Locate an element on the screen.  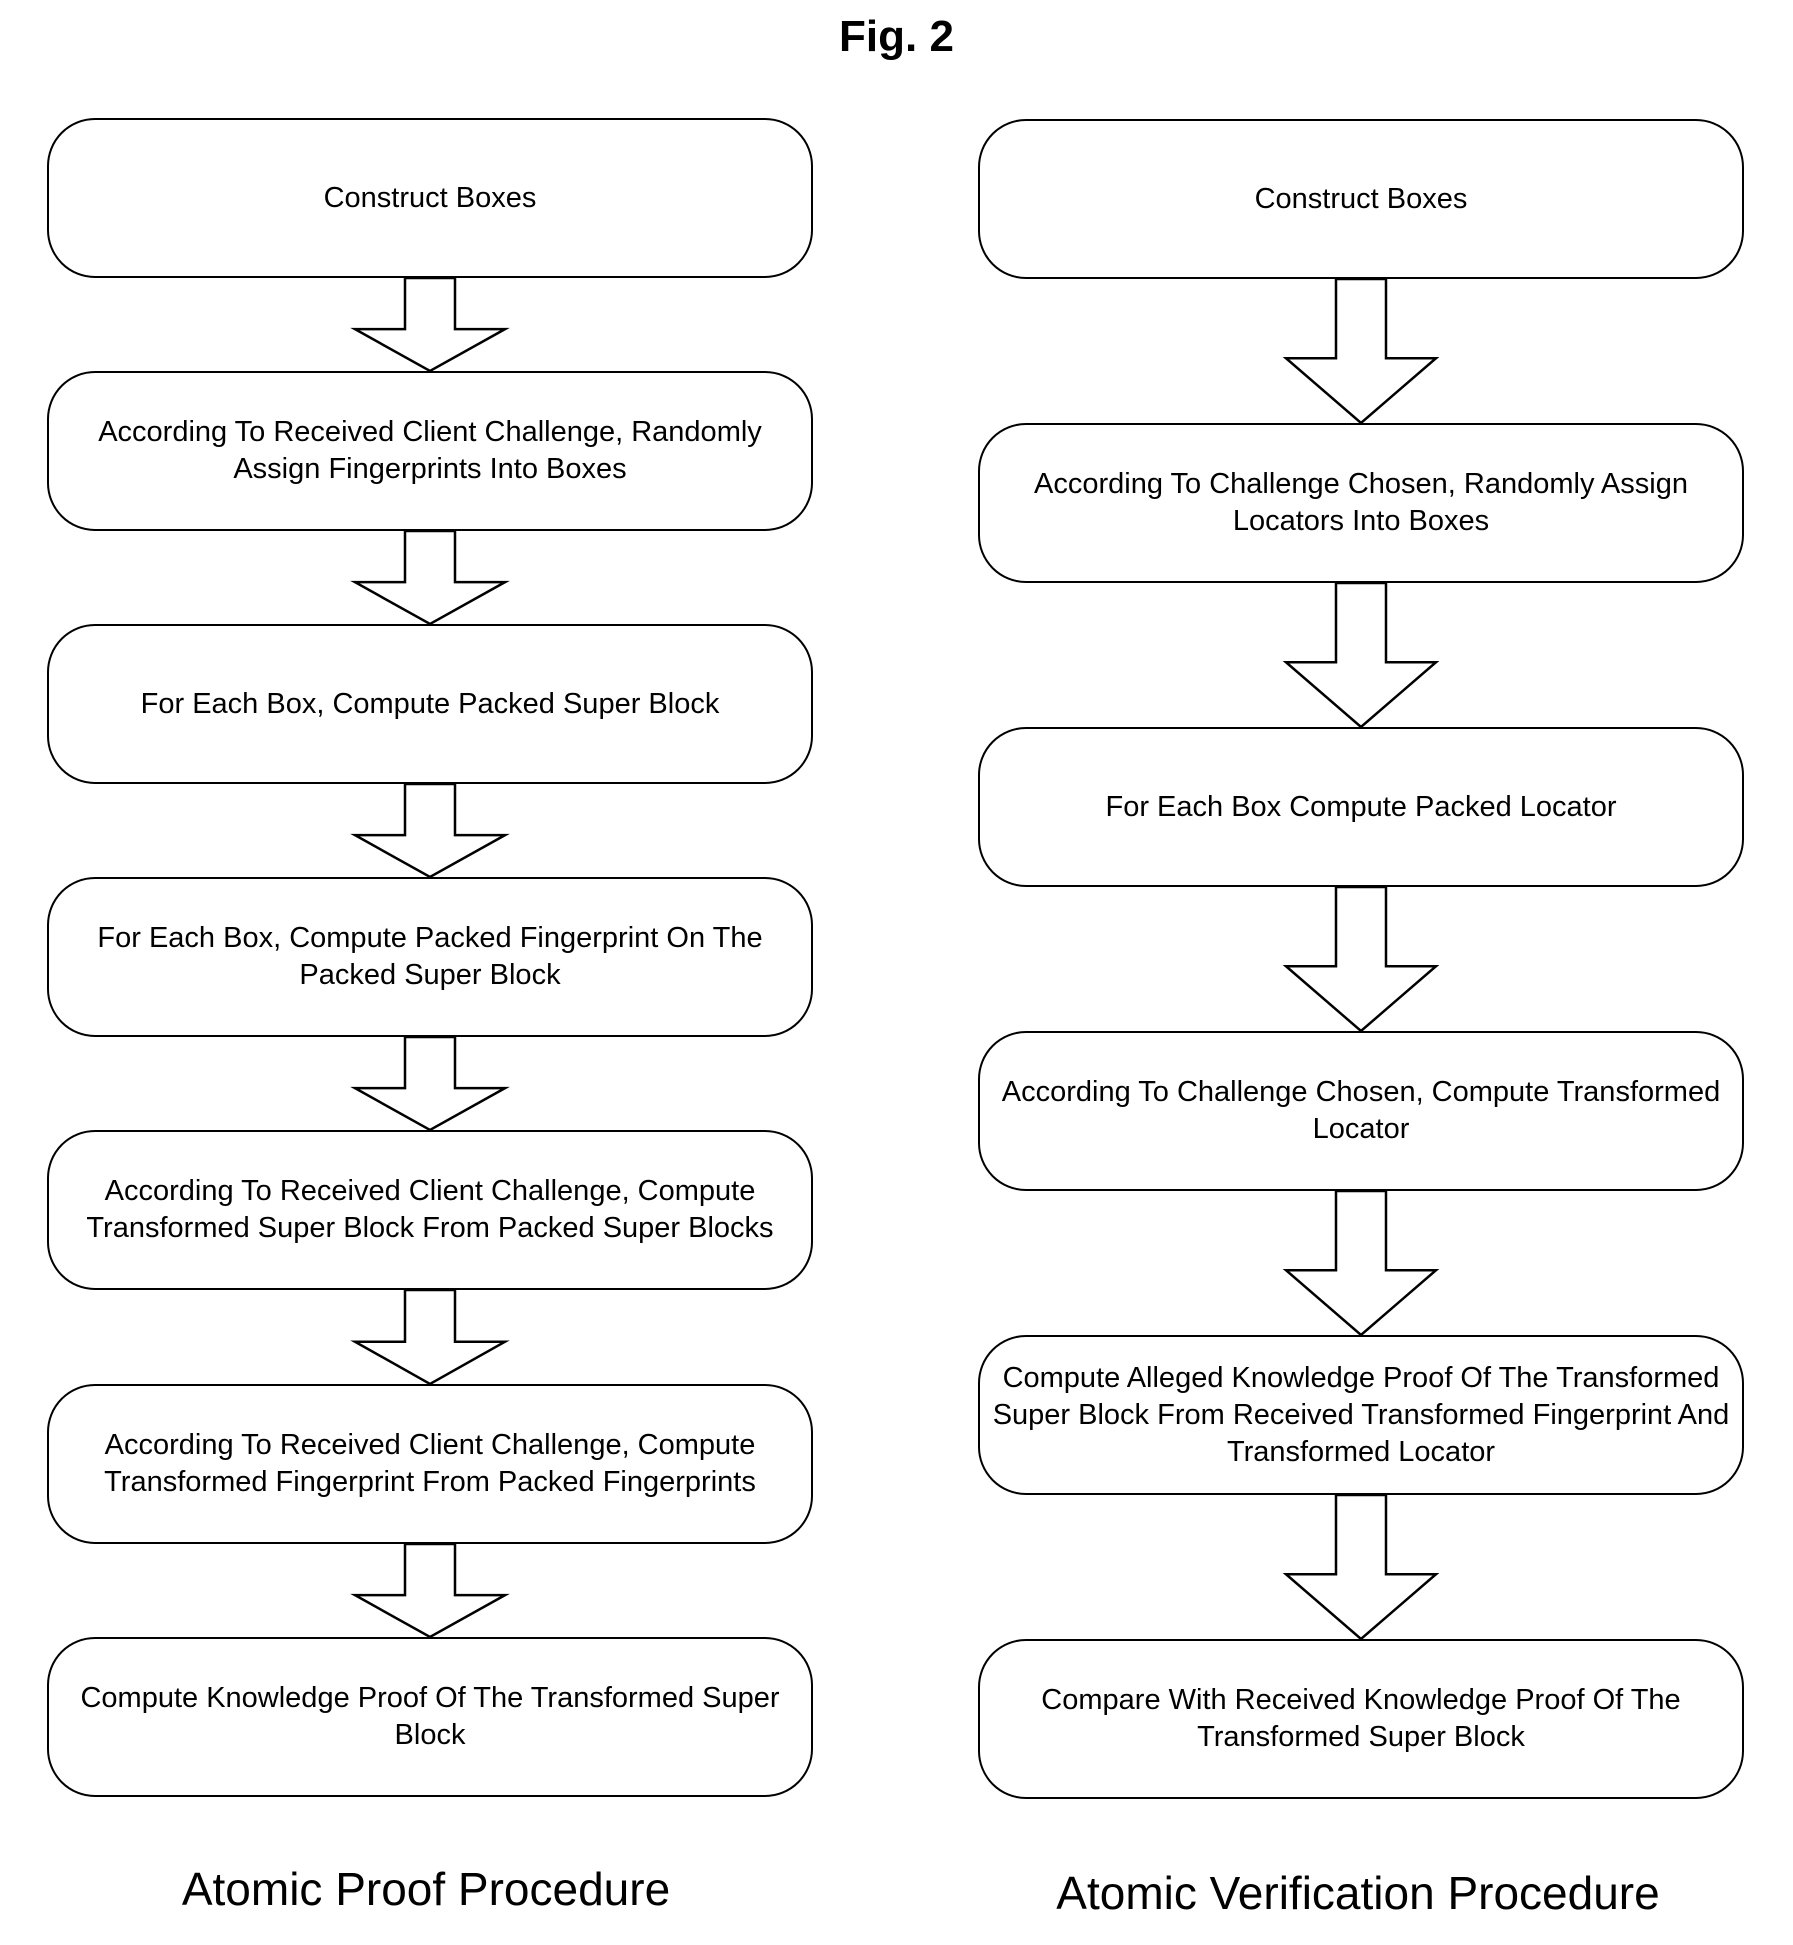
proof-procedure-label: Atomic Proof Procedure is located at coordinates (426, 1889).